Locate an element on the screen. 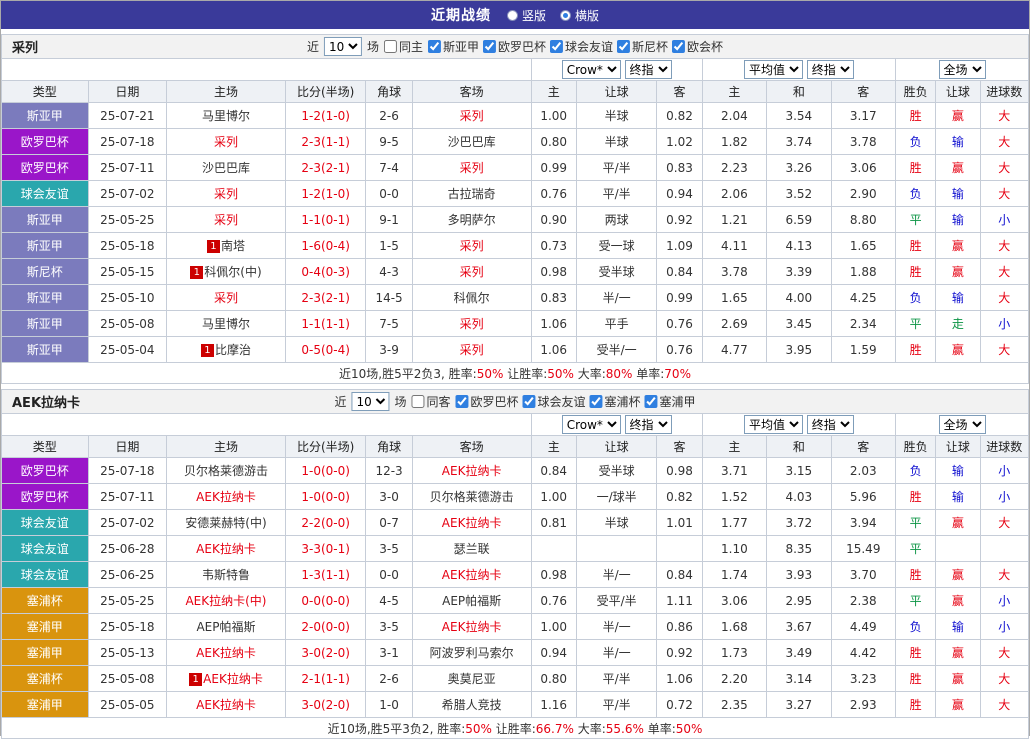 This screenshot has width=1030, height=739. odds-home: 1.06 is located at coordinates (553, 323).